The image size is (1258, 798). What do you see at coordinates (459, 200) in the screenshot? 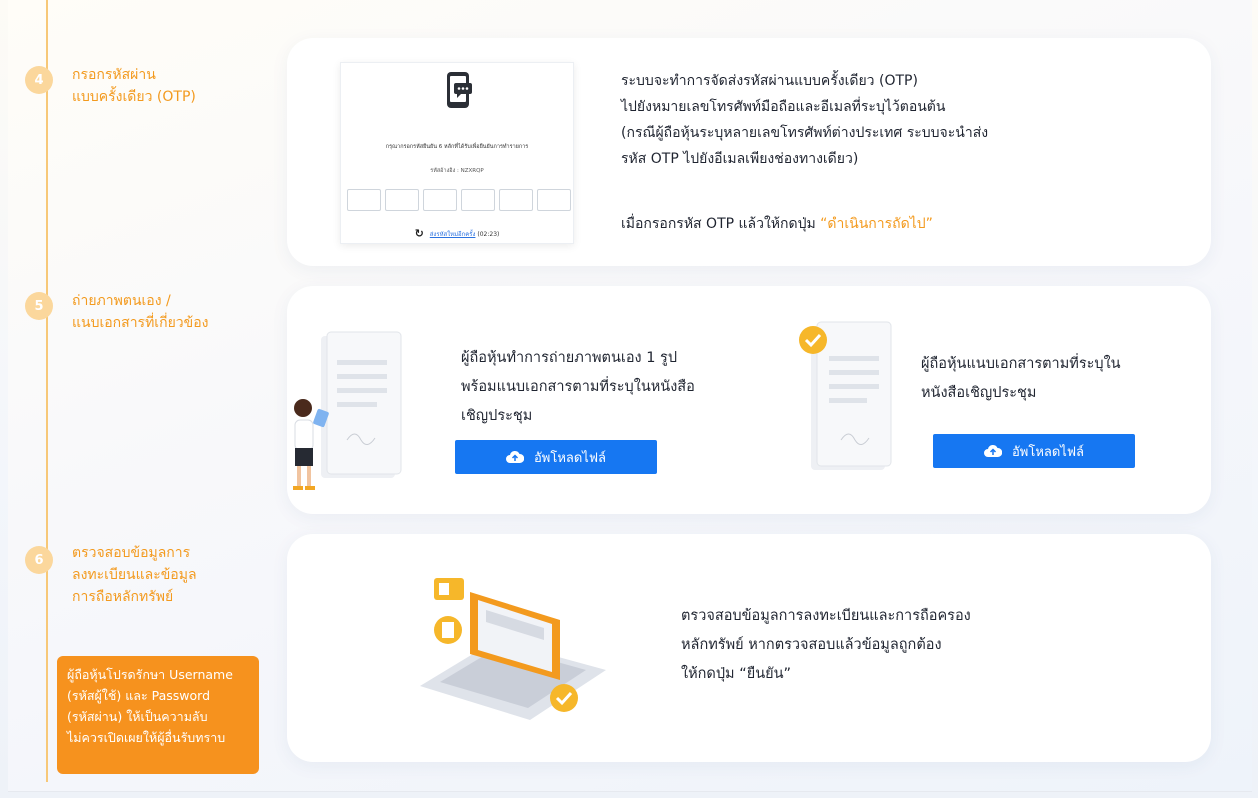
I see `otp-fields` at bounding box center [459, 200].